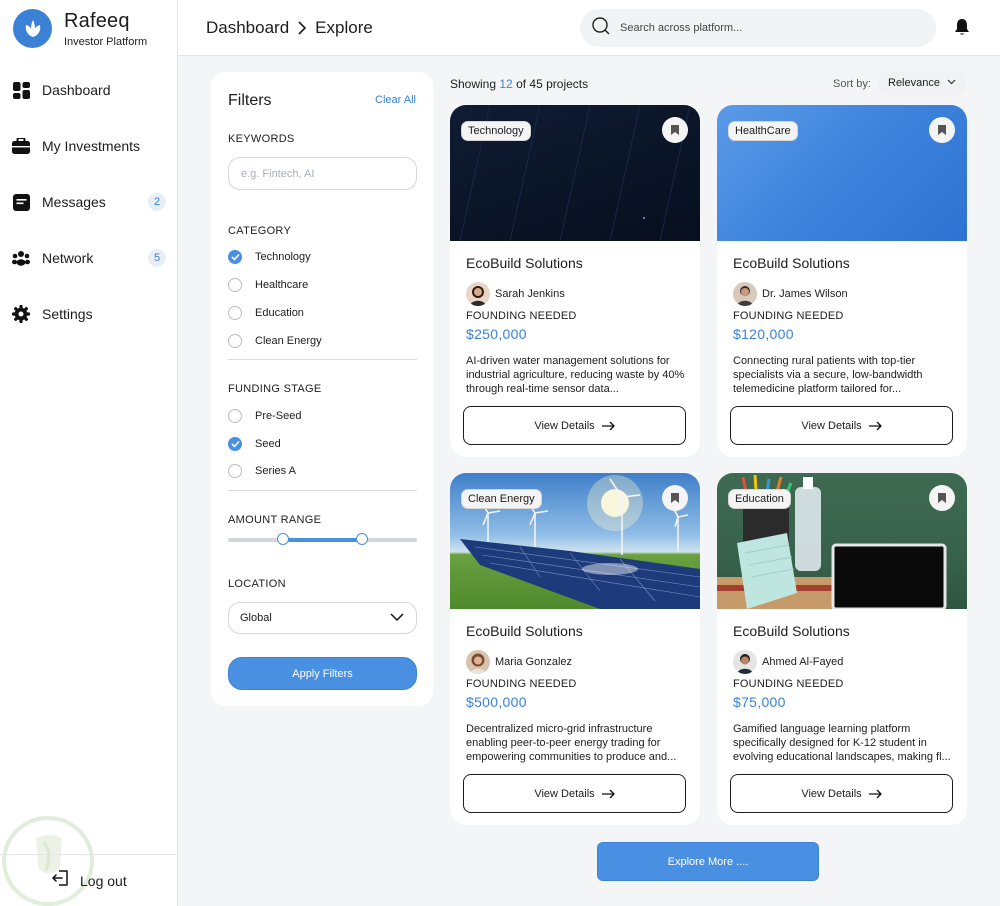  What do you see at coordinates (552, 84) in the screenshot?
I see `results-count-suffix: of 45 projects` at bounding box center [552, 84].